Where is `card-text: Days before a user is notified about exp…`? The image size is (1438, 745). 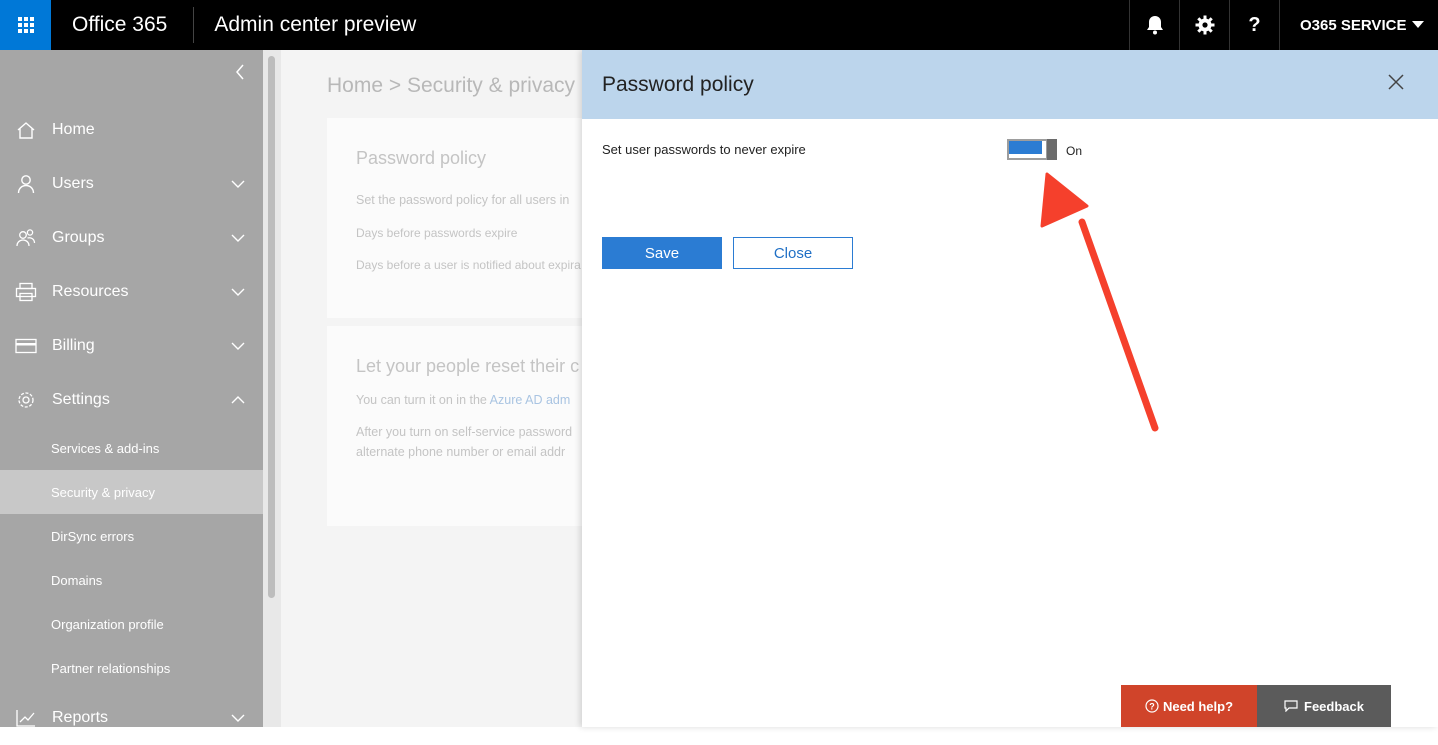 card-text: Days before a user is notified about exp… is located at coordinates (468, 265).